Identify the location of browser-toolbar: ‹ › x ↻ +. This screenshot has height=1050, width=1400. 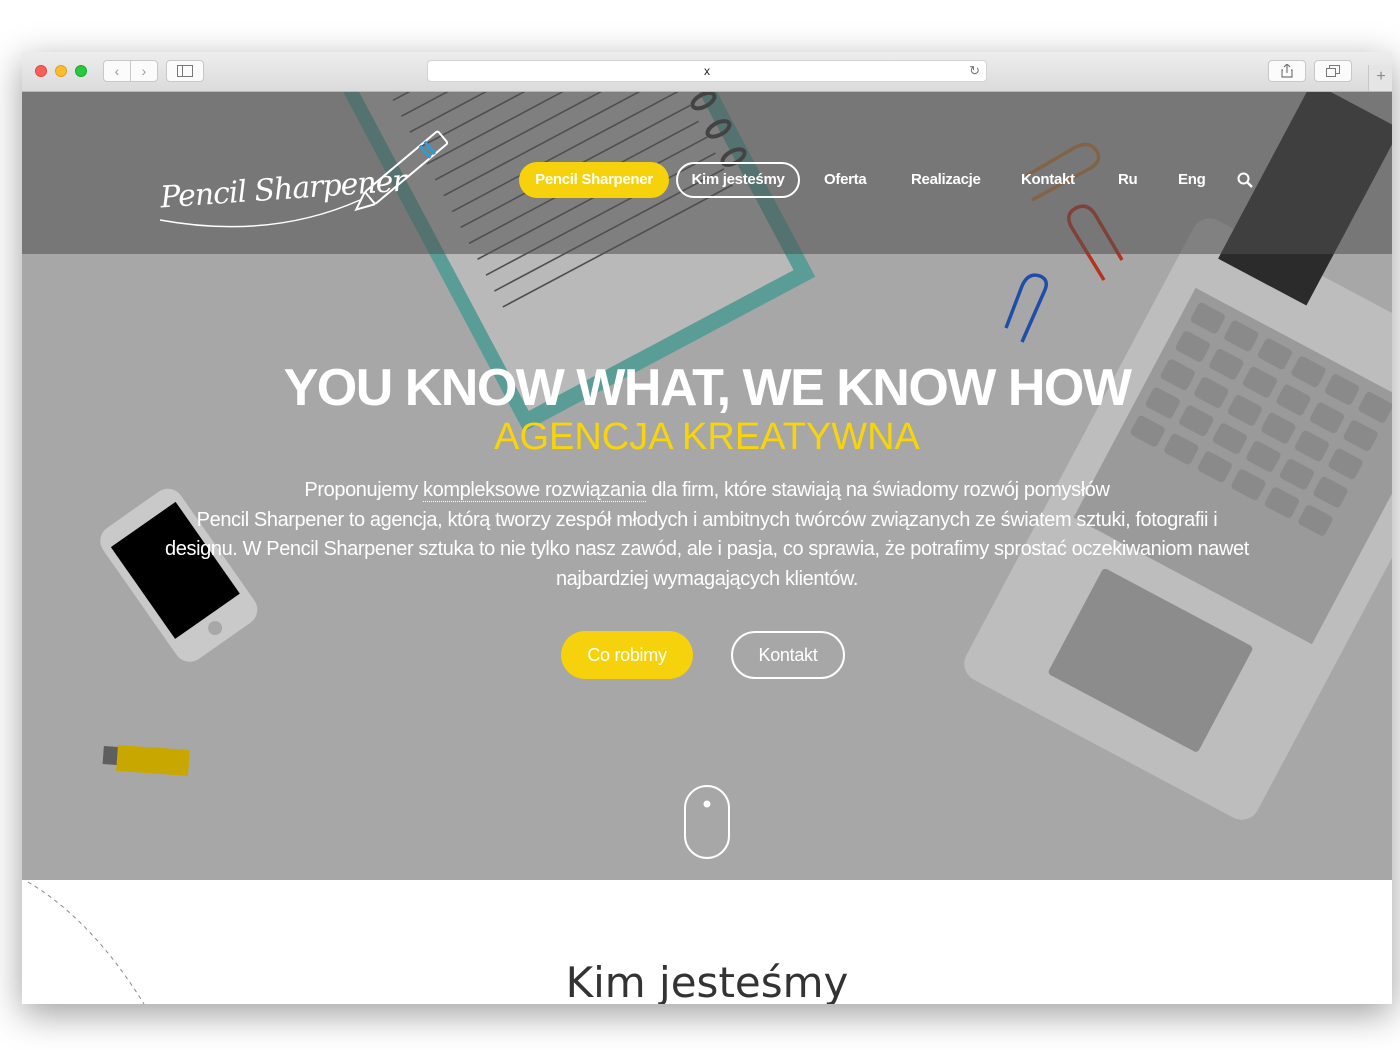
(707, 72).